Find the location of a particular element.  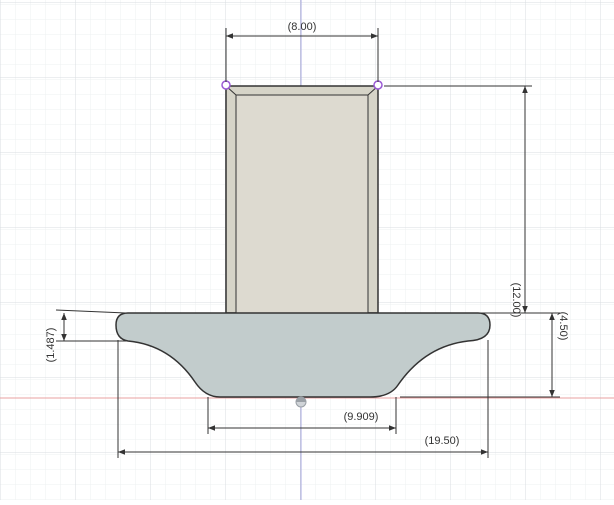

stem-profile is located at coordinates (302, 199).